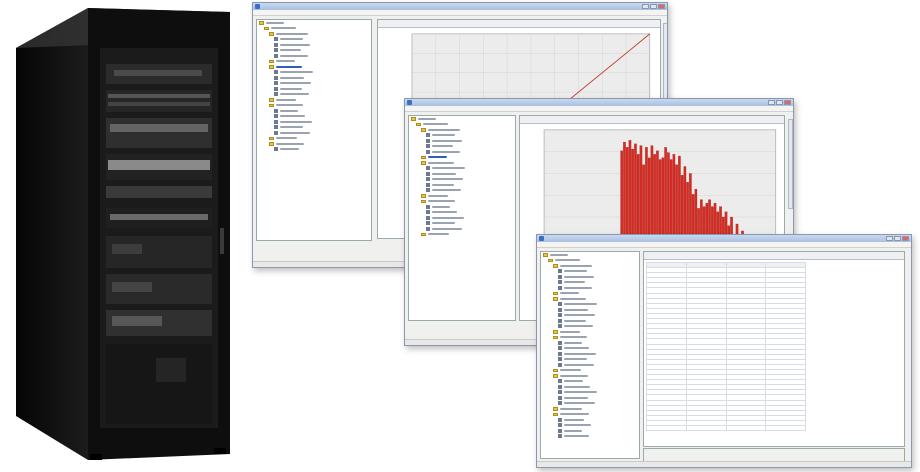 Image resolution: width=920 pixels, height=472 pixels. What do you see at coordinates (774, 256) in the screenshot?
I see `panel-tab-bar` at bounding box center [774, 256].